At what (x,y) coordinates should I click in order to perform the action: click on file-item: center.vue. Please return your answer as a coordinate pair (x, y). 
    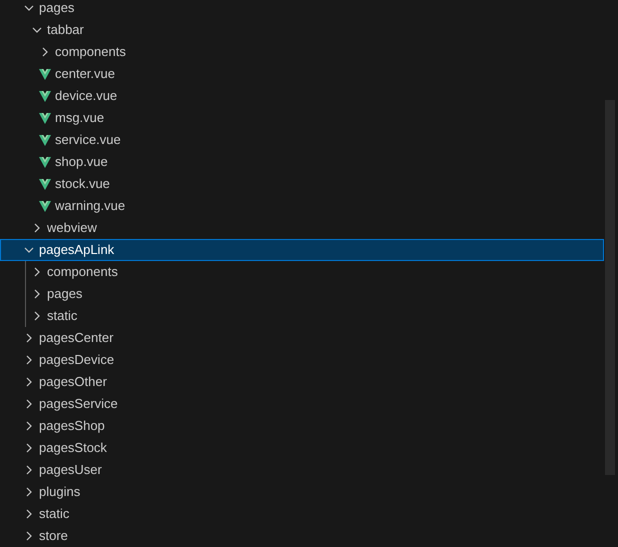
    Looking at the image, I should click on (302, 74).